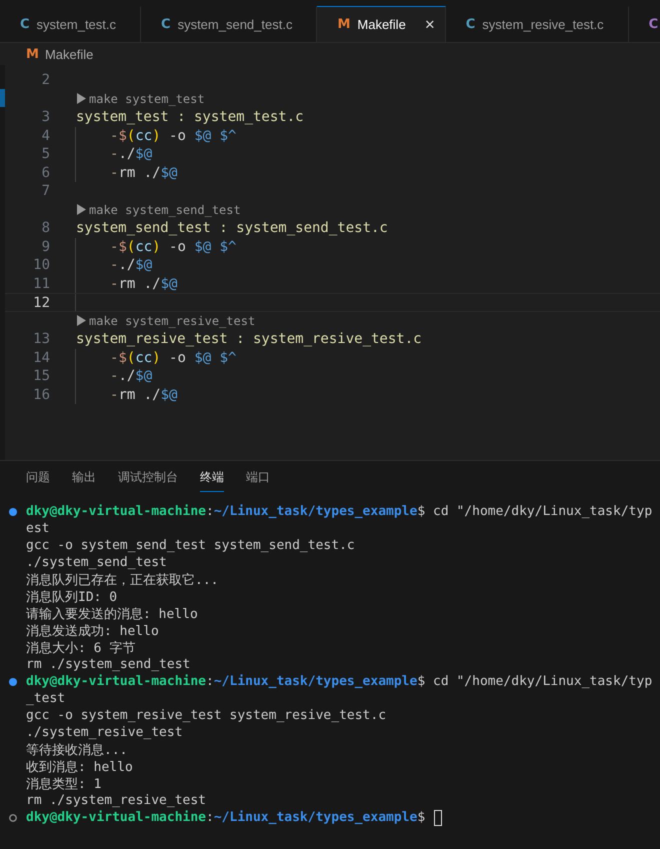  Describe the element at coordinates (41, 376) in the screenshot. I see `line-number: 15` at that location.